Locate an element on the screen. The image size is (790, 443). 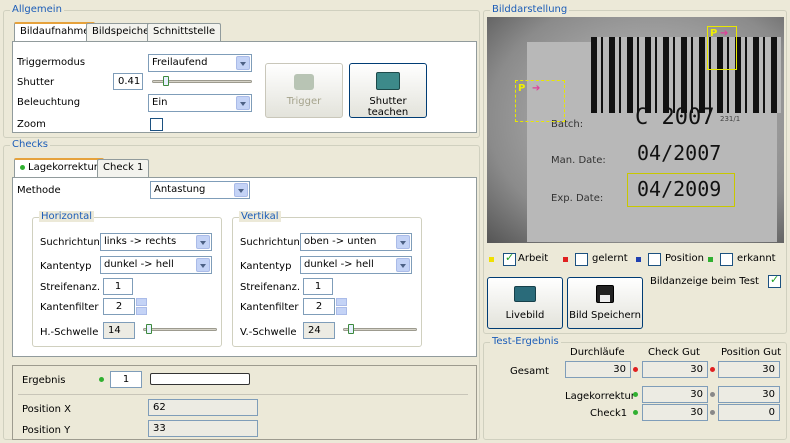
lighting-value: Ein is located at coordinates (160, 102).